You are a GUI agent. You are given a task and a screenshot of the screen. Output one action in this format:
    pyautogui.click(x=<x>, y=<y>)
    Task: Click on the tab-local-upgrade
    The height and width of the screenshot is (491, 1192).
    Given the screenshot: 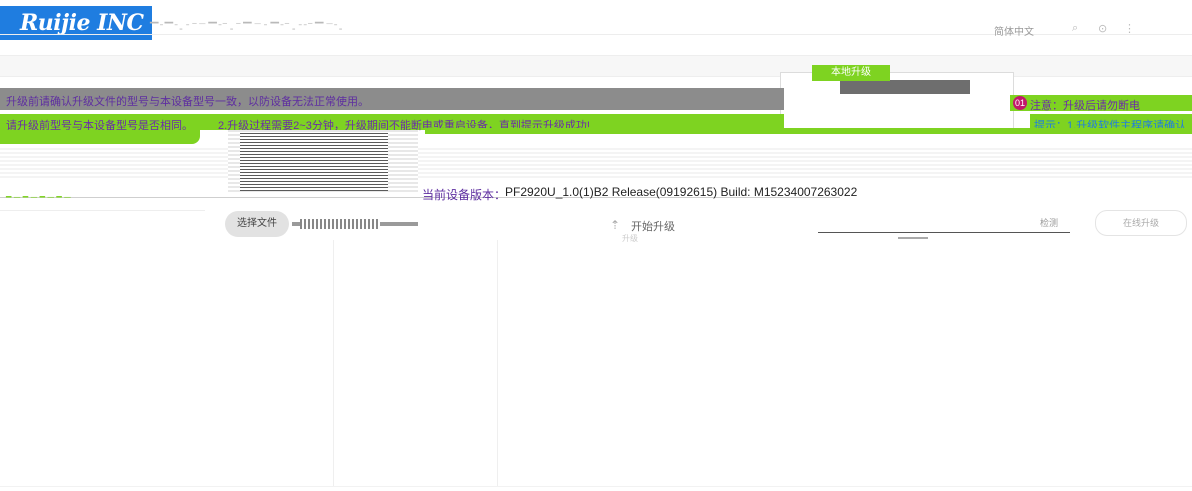 What is the action you would take?
    pyautogui.click(x=905, y=87)
    